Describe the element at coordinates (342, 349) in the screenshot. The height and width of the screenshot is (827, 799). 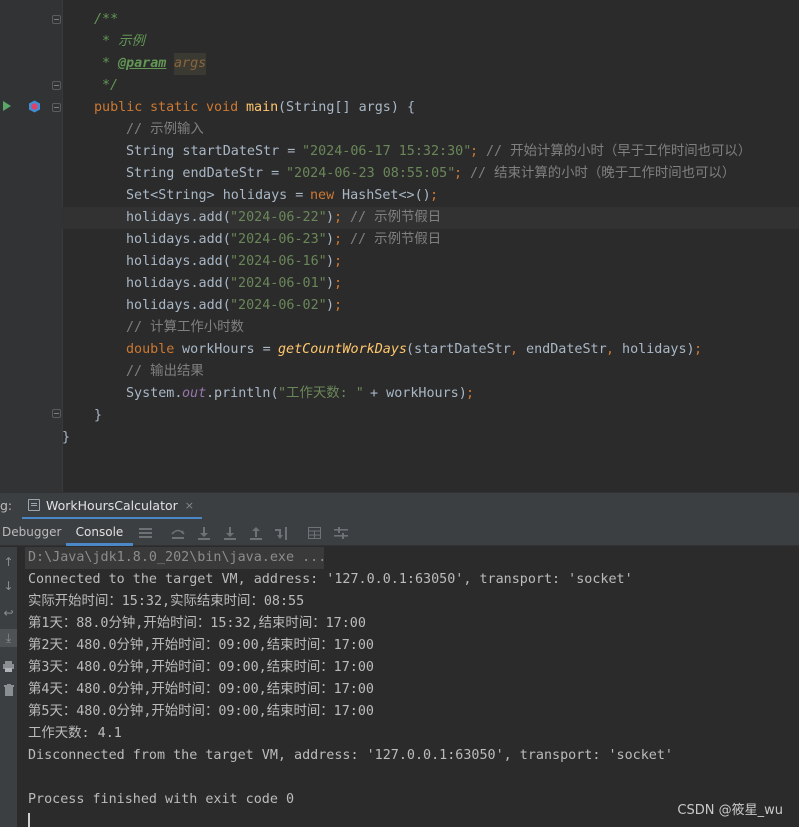
I see `static-method-call: getCountWorkDays` at that location.